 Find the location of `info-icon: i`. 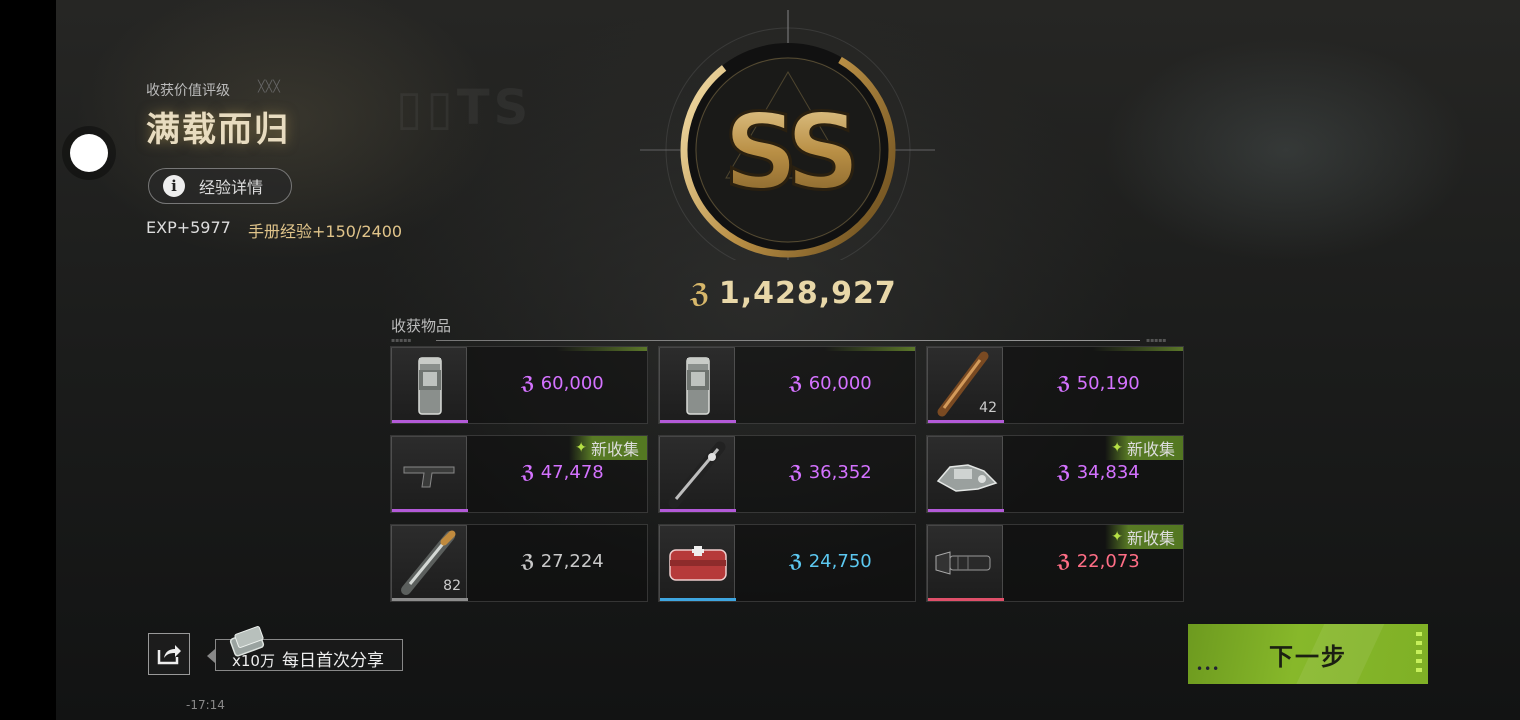

info-icon: i is located at coordinates (174, 186).